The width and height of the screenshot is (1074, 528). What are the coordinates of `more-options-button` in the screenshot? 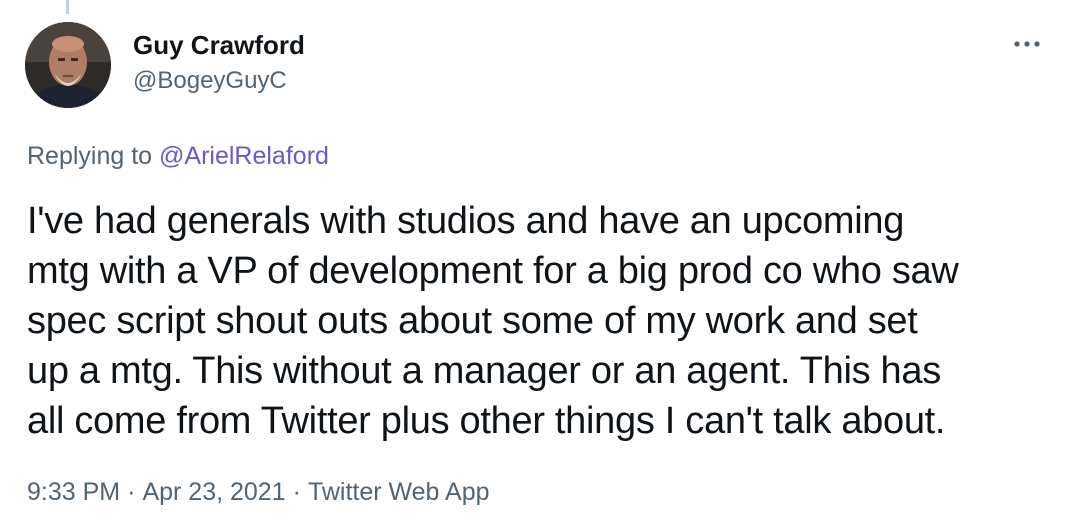 It's located at (1027, 44).